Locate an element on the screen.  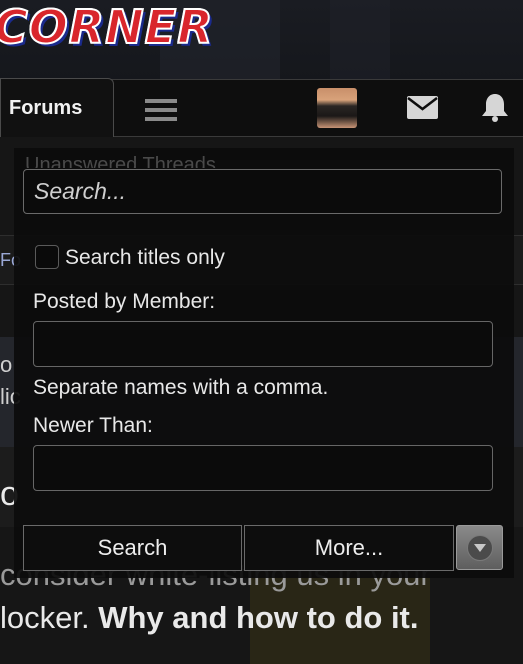
search-button-label: Search is located at coordinates (132, 547).